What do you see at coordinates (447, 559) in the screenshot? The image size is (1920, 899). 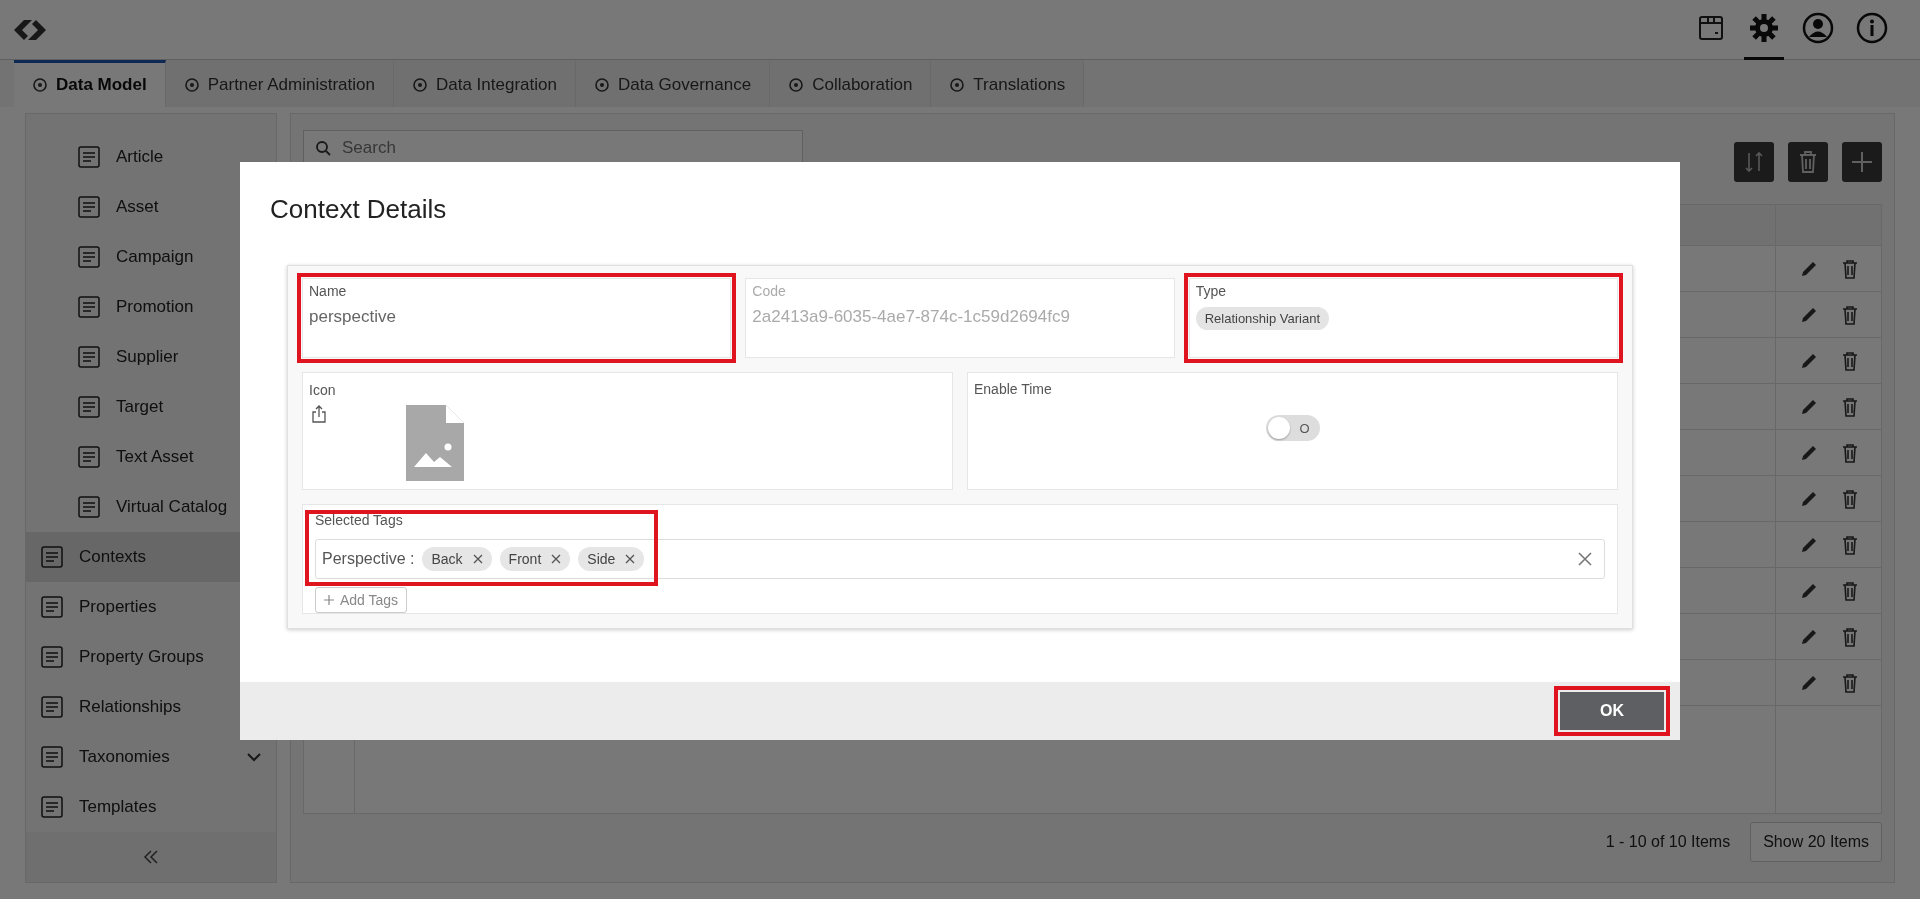 I see `tag-label: Back` at bounding box center [447, 559].